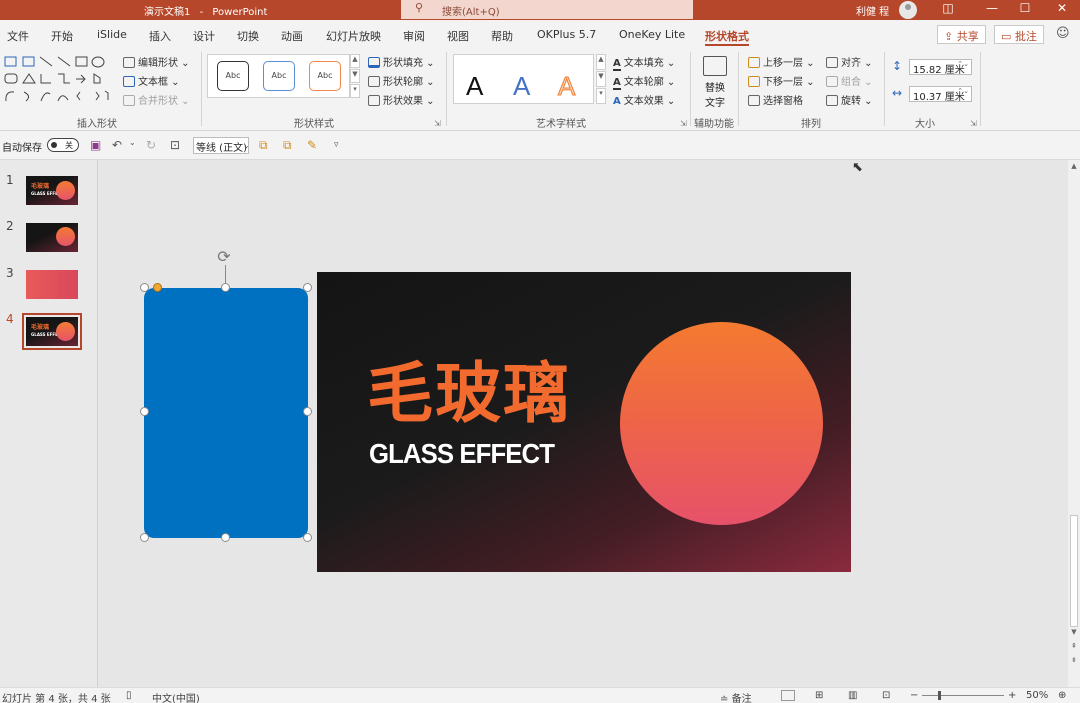 Image resolution: width=1080 pixels, height=703 pixels. What do you see at coordinates (502, 36) in the screenshot?
I see `tab-help: 帮助` at bounding box center [502, 36].